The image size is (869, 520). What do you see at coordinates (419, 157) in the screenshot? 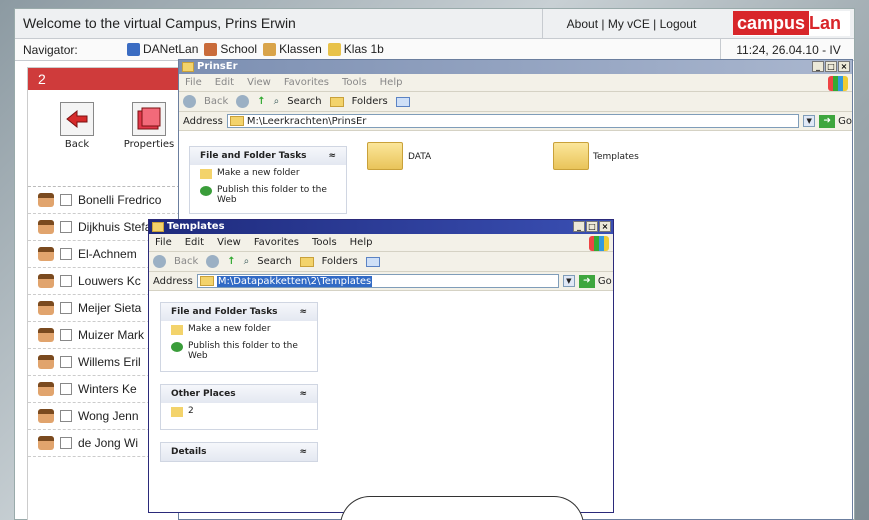
I see `folder-data-label: DATA` at bounding box center [419, 157].